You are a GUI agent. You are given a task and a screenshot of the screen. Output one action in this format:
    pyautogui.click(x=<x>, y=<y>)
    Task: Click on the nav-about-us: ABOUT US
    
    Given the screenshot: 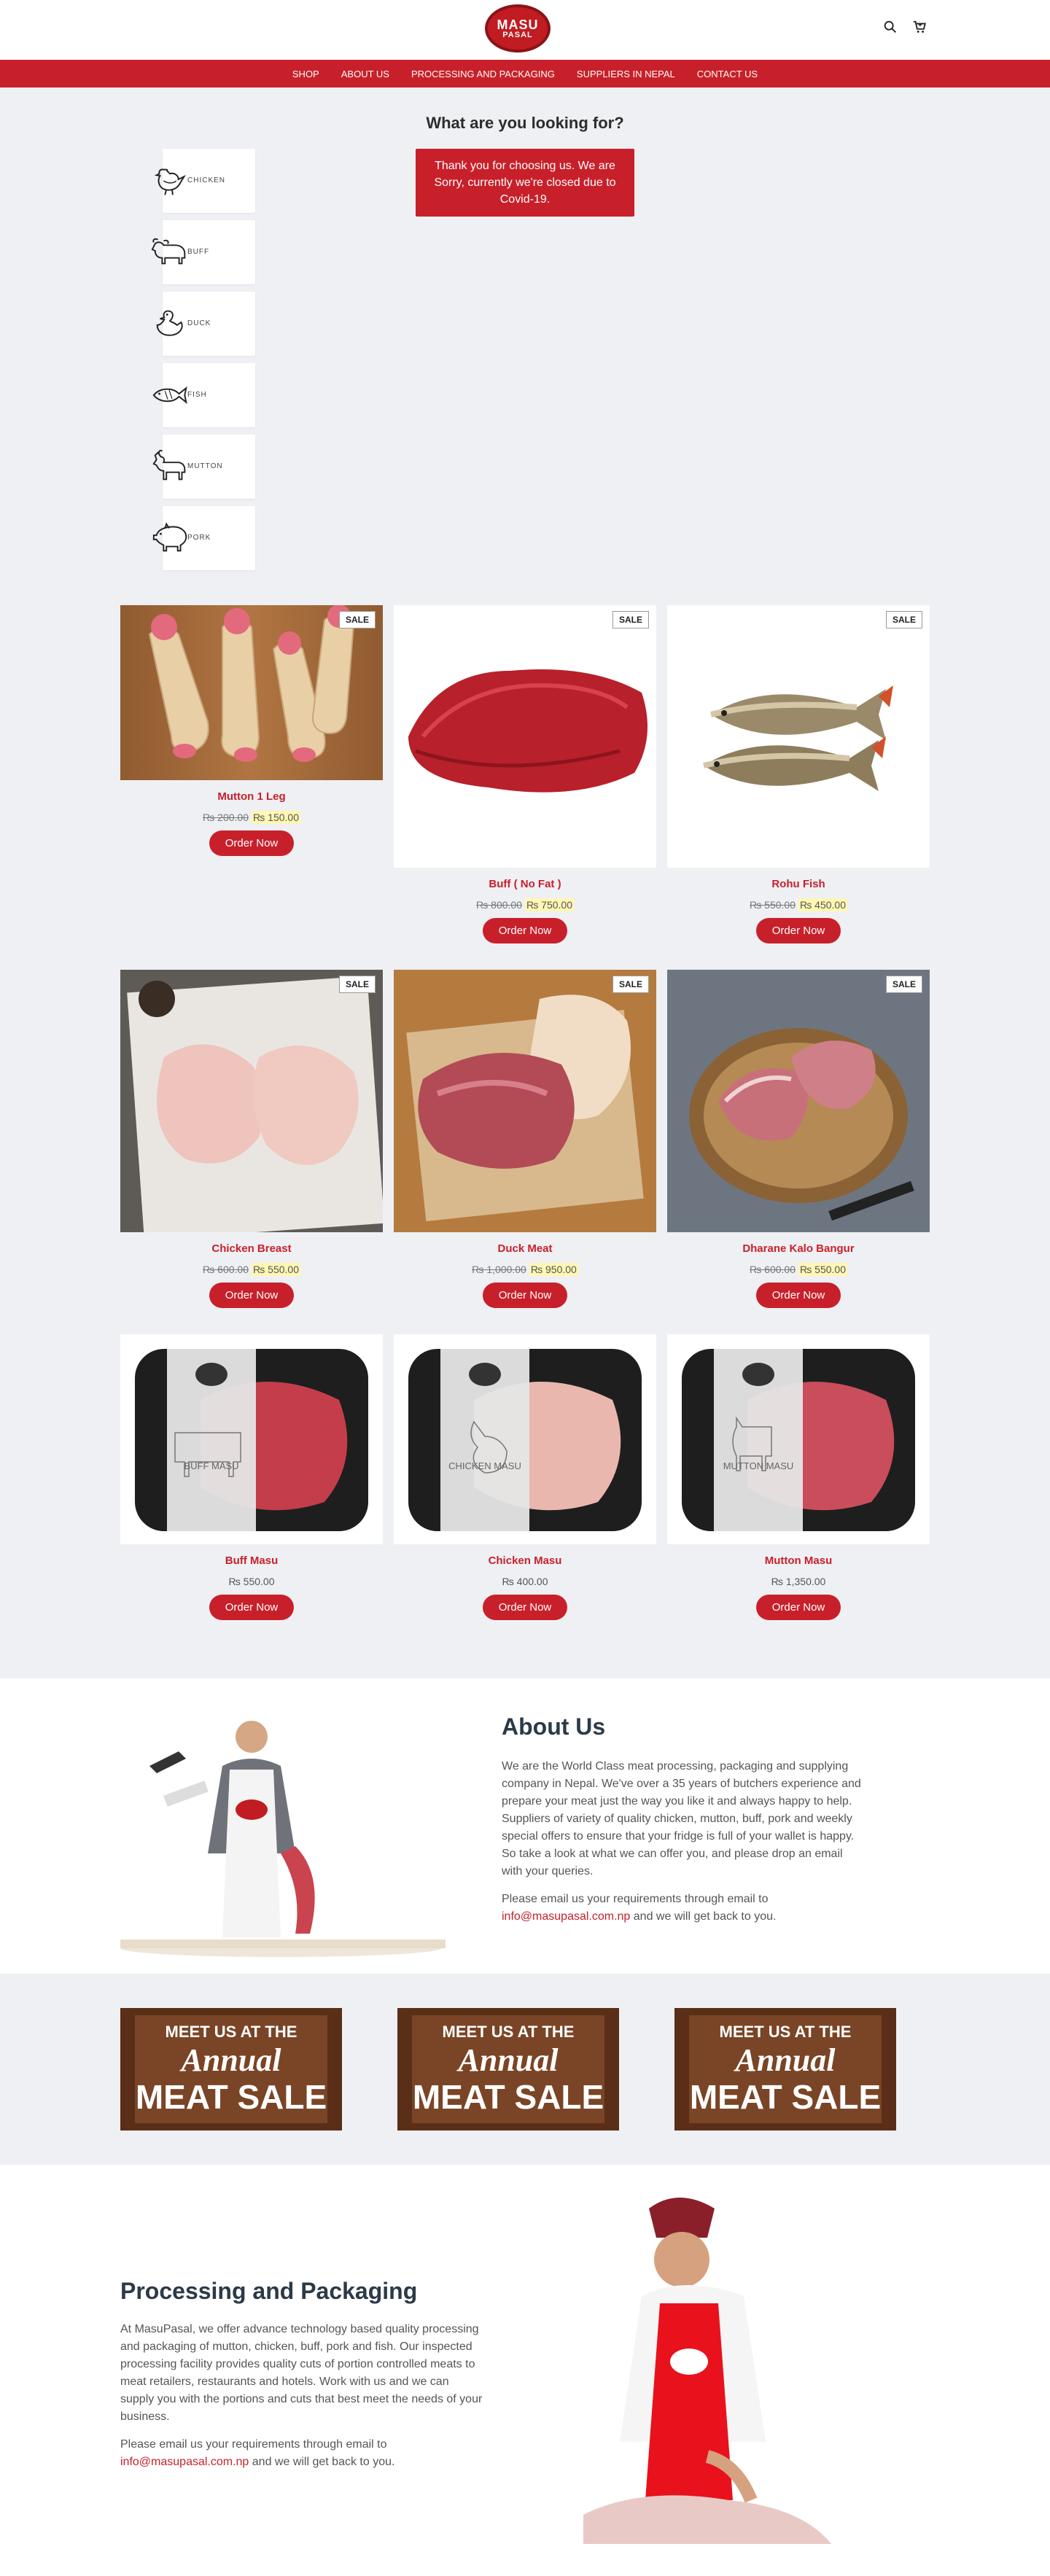 What is the action you would take?
    pyautogui.click(x=365, y=74)
    